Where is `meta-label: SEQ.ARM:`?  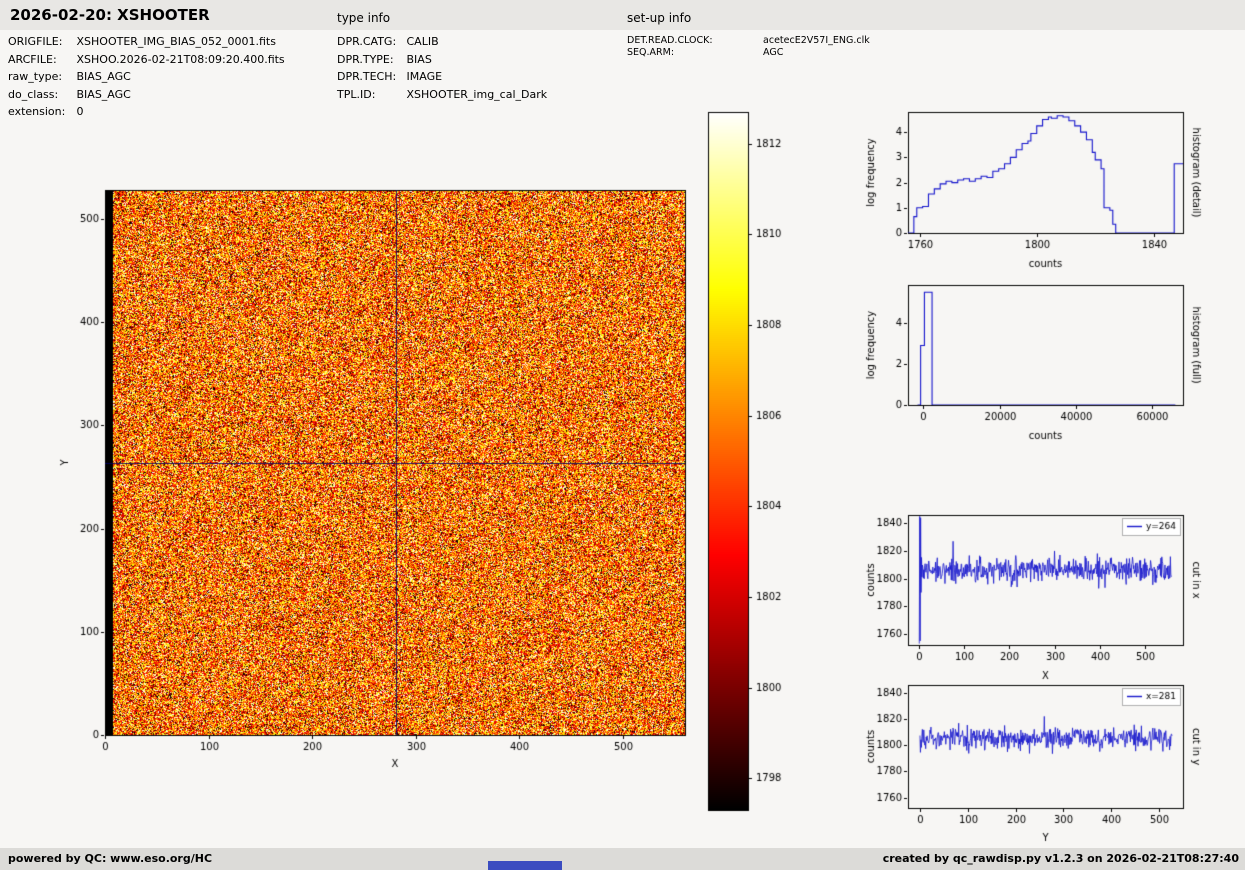 meta-label: SEQ.ARM: is located at coordinates (651, 52).